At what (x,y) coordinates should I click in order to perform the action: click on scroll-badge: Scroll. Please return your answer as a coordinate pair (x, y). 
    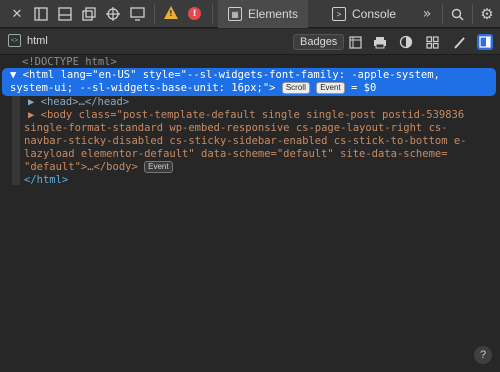
    Looking at the image, I should click on (295, 88).